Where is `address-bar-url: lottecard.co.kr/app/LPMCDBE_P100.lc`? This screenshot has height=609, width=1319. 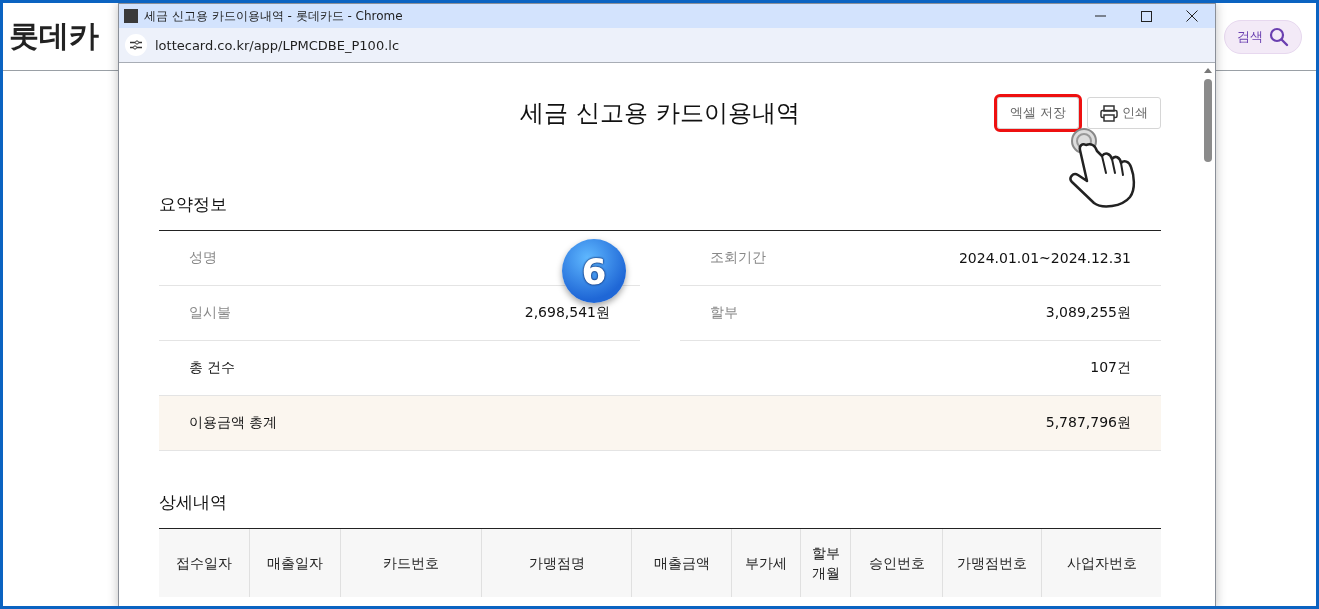 address-bar-url: lottecard.co.kr/app/LPMCDBE_P100.lc is located at coordinates (277, 45).